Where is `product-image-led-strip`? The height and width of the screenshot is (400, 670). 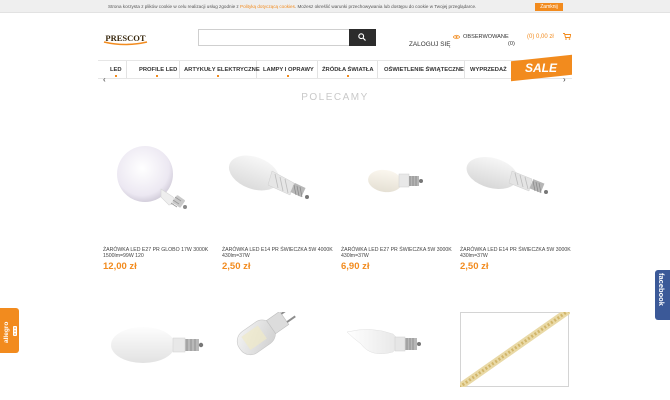 product-image-led-strip is located at coordinates (515, 349).